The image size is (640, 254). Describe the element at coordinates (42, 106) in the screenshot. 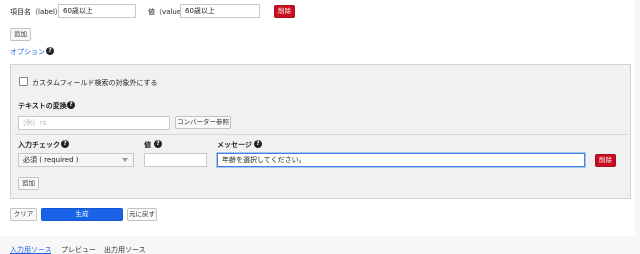

I see `text-convert-title: テキストの変換` at that location.